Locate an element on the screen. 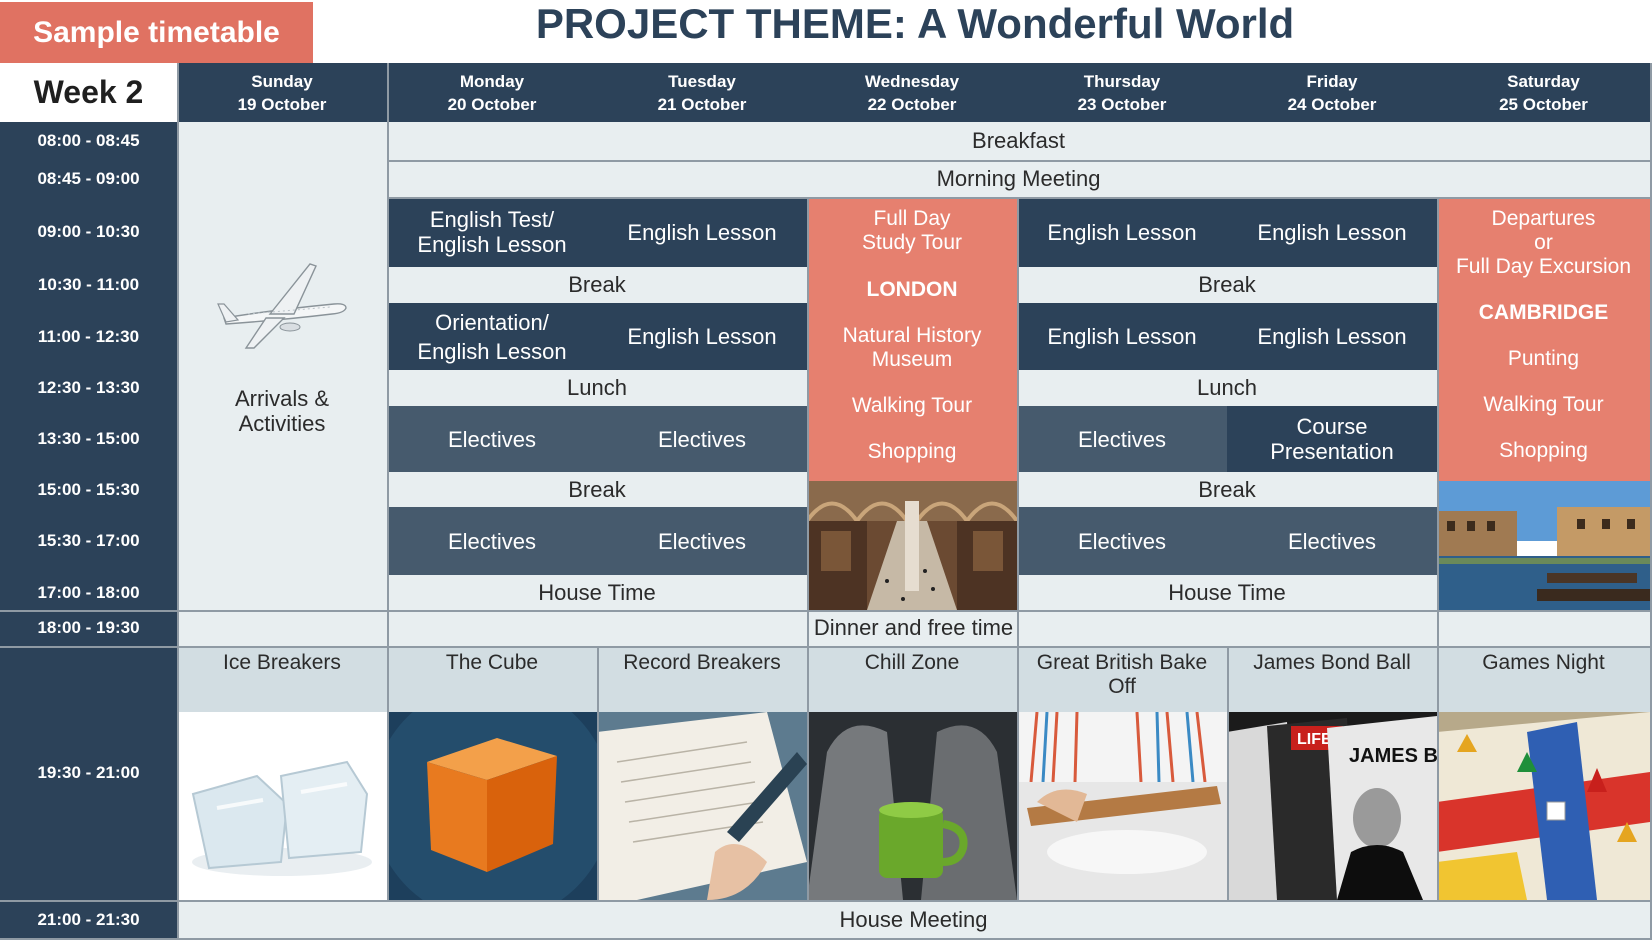 This screenshot has width=1652, height=942. trip-activity: Natural History is located at coordinates (912, 335).